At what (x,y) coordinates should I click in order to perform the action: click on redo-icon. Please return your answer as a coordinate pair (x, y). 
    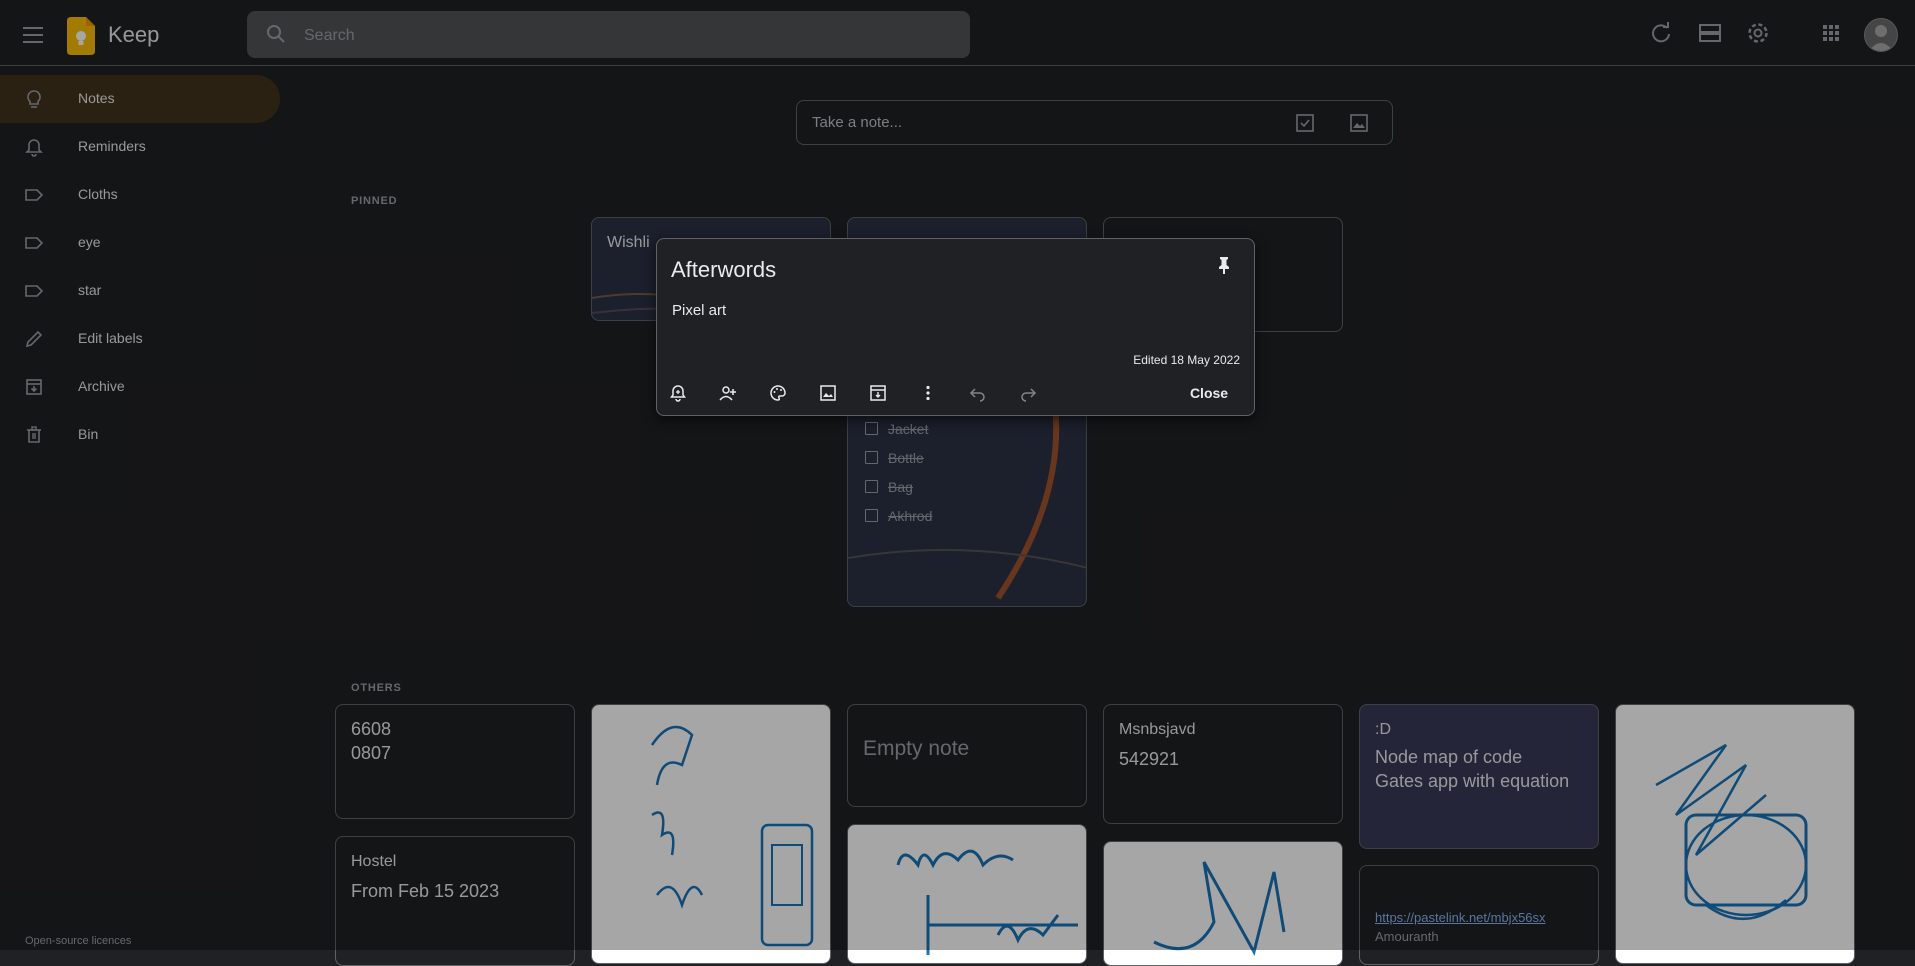
    Looking at the image, I should click on (1028, 393).